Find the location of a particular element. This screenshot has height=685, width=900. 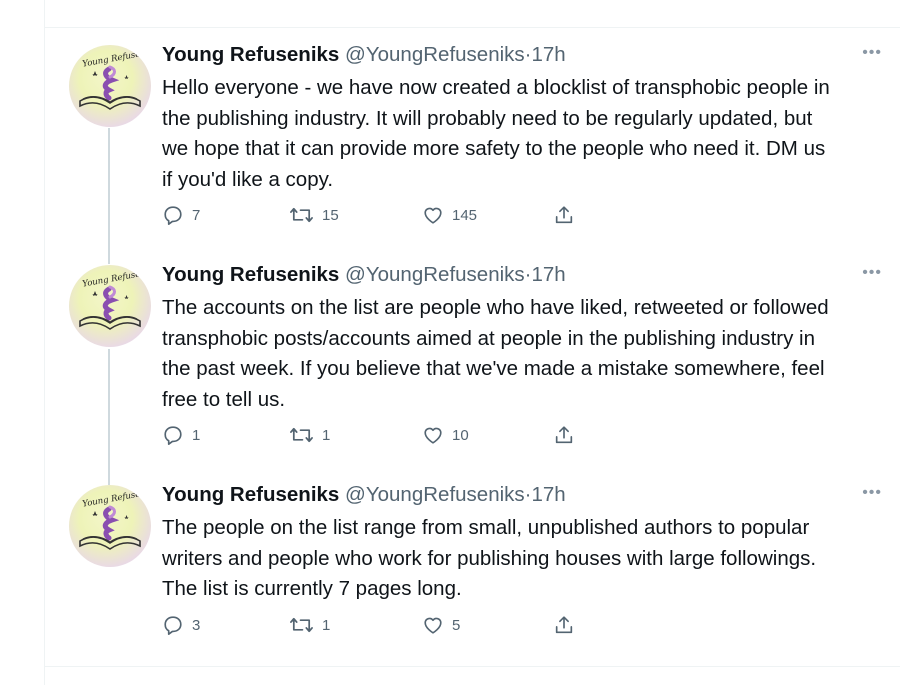

action-bar: 7 15 145 is located at coordinates (392, 215).